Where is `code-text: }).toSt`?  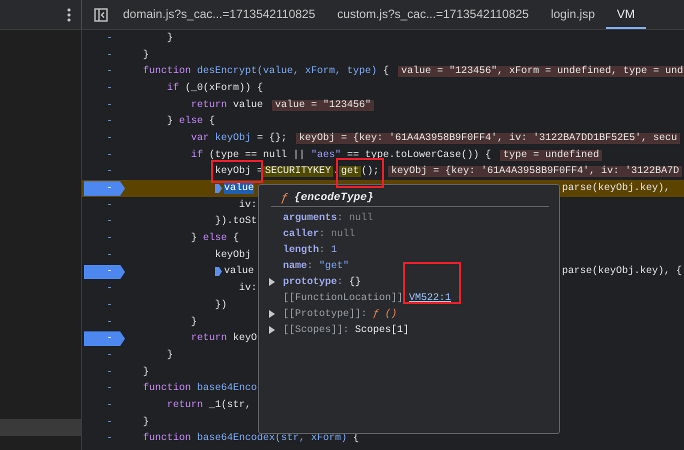
code-text: }).toSt is located at coordinates (236, 222).